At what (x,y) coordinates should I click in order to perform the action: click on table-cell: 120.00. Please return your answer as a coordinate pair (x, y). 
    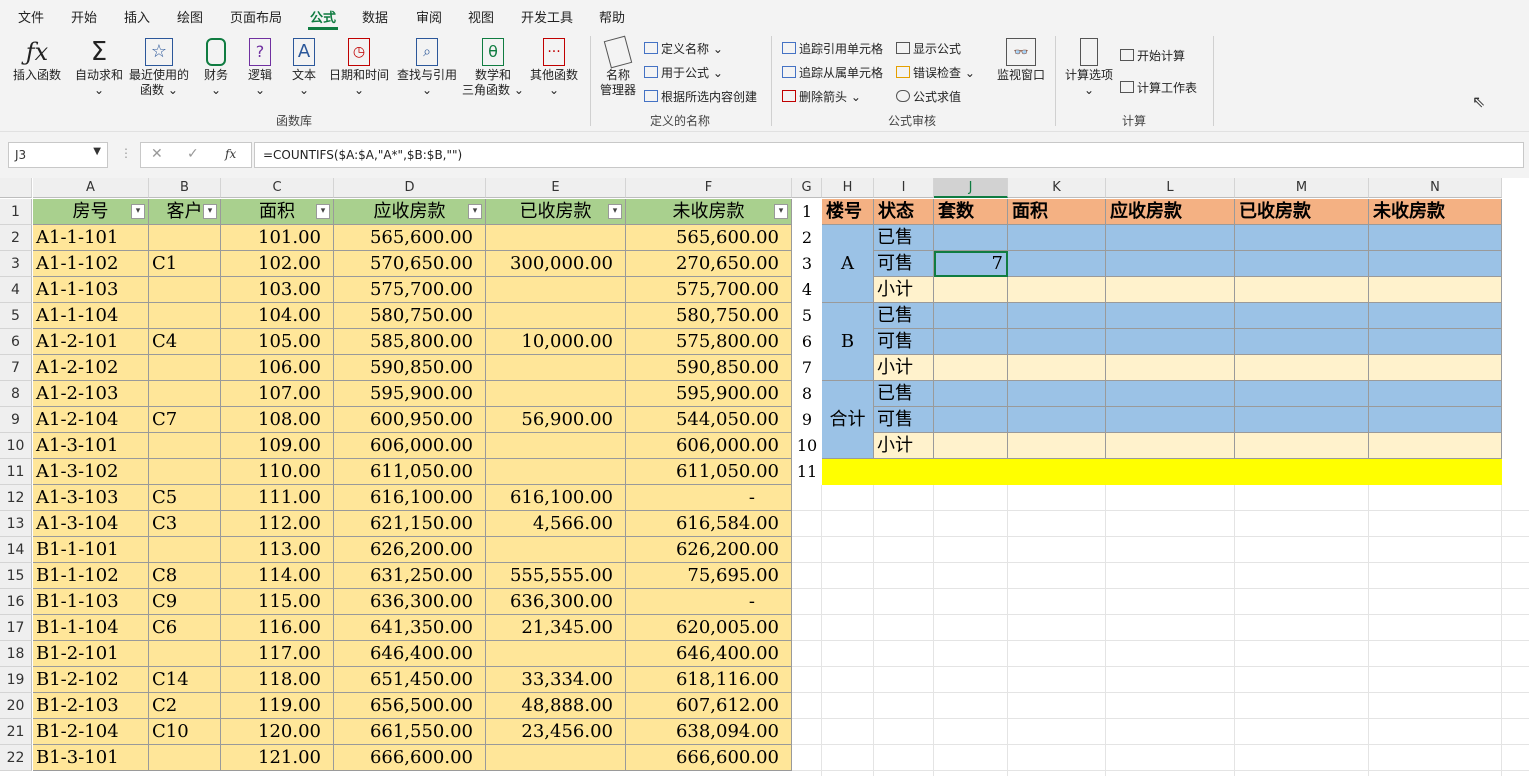
    Looking at the image, I should click on (277, 732).